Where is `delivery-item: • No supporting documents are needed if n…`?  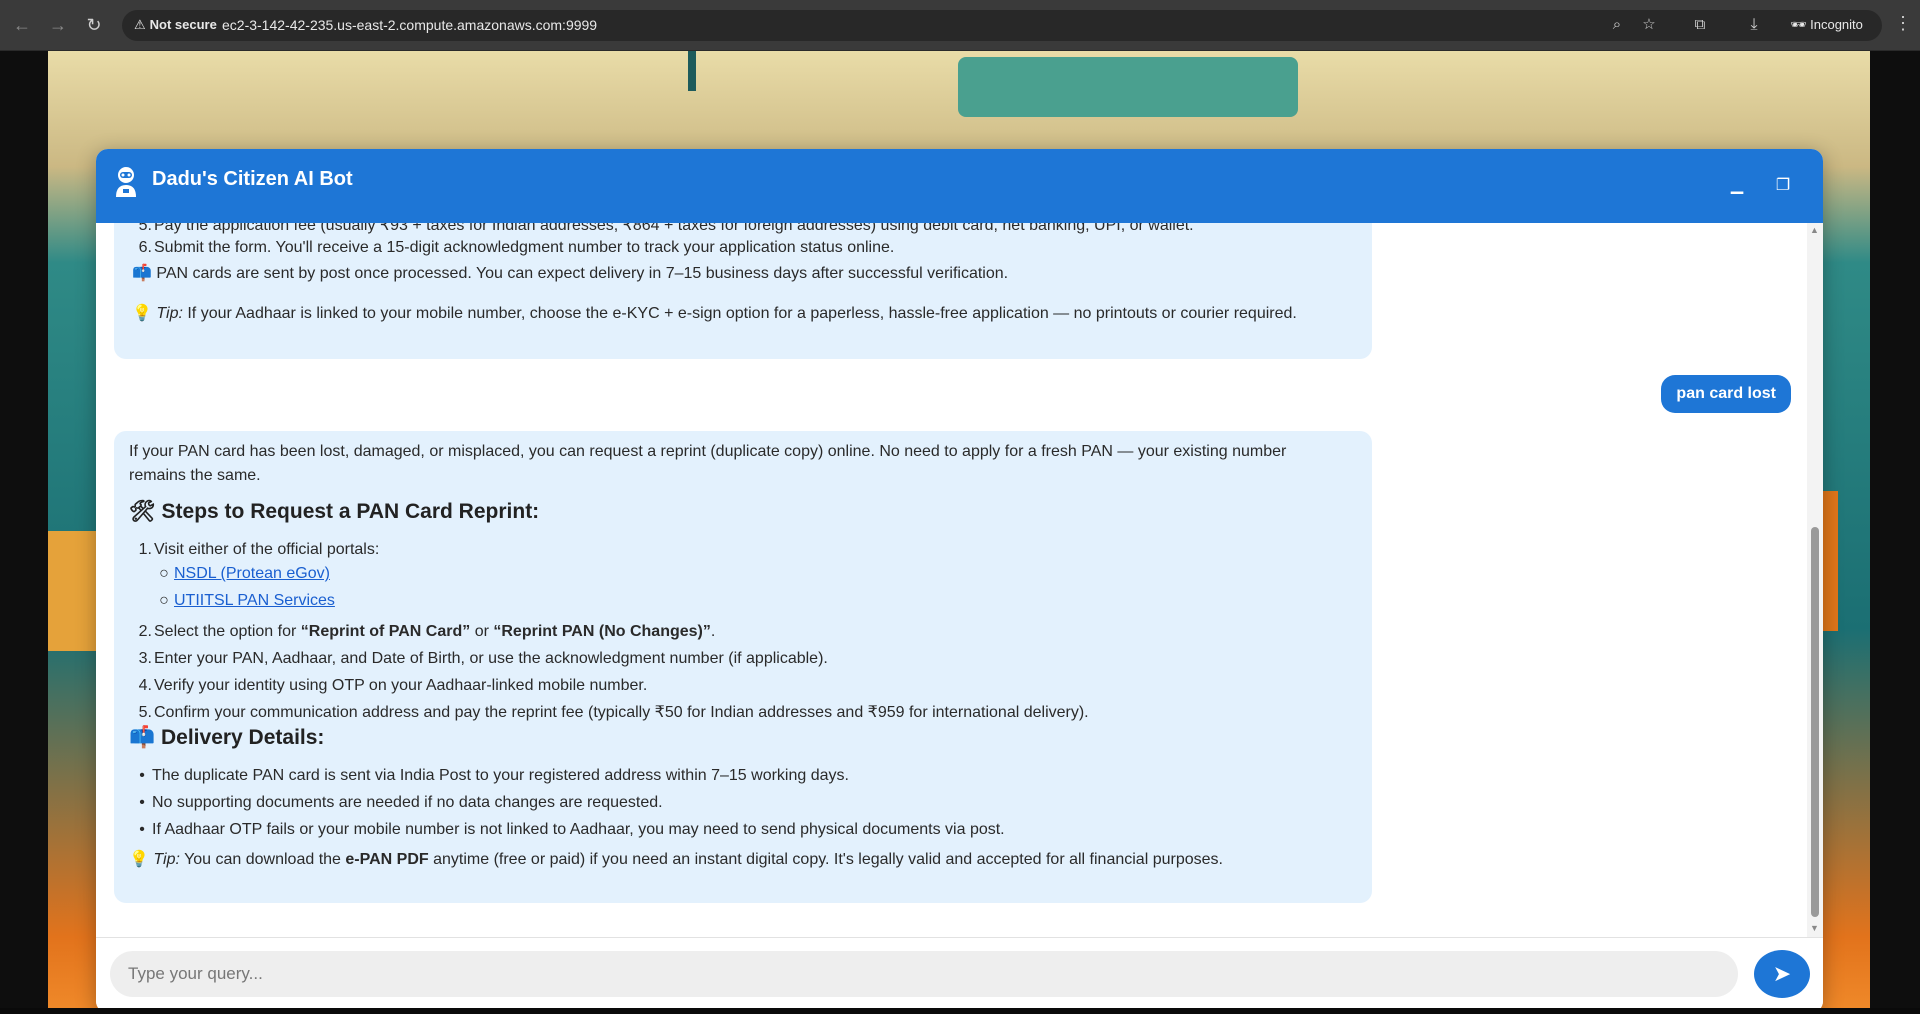
delivery-item: • No supporting documents are needed if n… is located at coordinates (401, 802).